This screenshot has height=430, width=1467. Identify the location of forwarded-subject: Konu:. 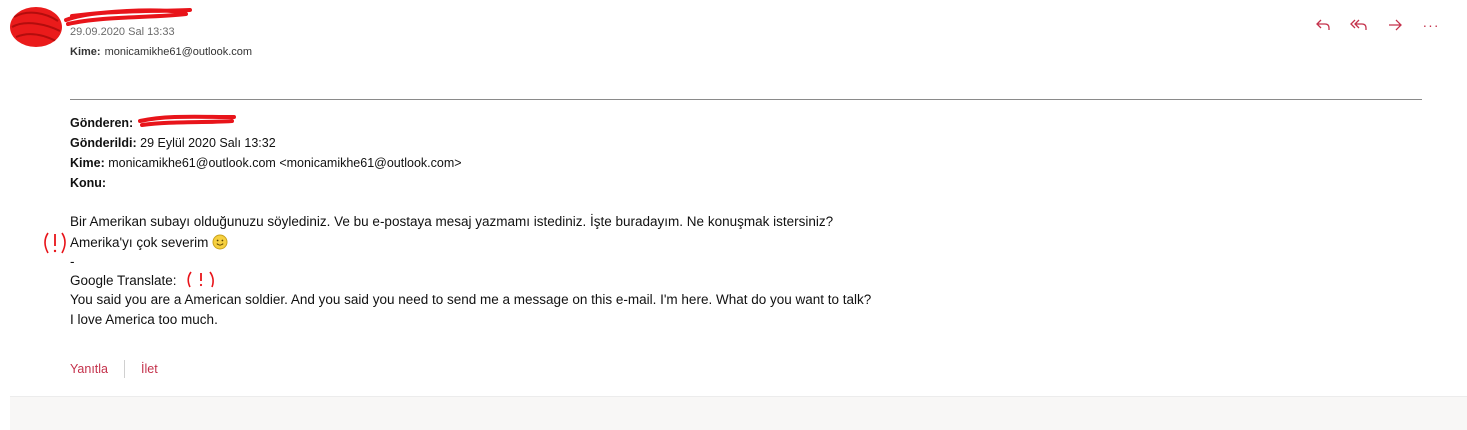
(88, 183).